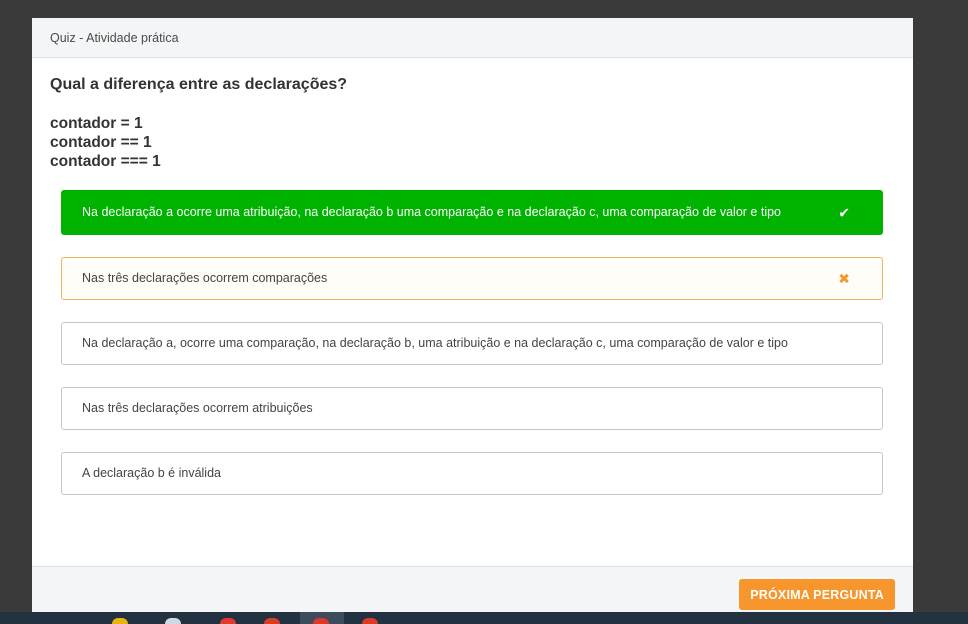  Describe the element at coordinates (844, 212) in the screenshot. I see `check-icon: ✔` at that location.